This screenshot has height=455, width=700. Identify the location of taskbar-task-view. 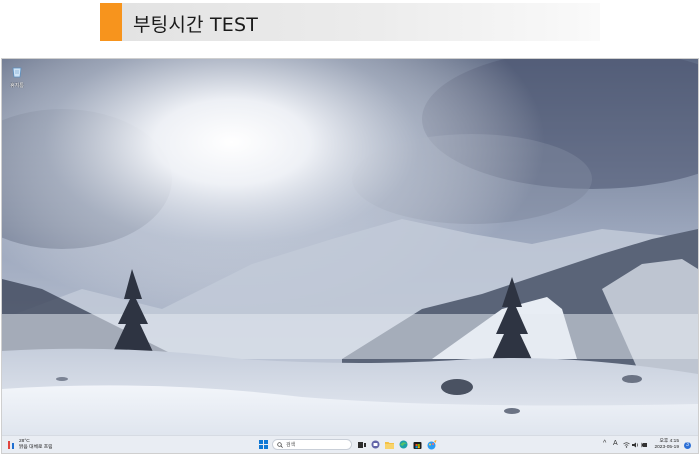
(361, 444).